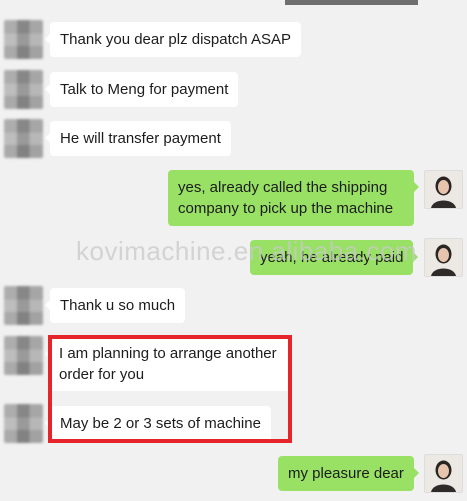 Image resolution: width=467 pixels, height=501 pixels. What do you see at coordinates (141, 89) in the screenshot?
I see `message-bubble-incoming: Talk to Meng for payment` at bounding box center [141, 89].